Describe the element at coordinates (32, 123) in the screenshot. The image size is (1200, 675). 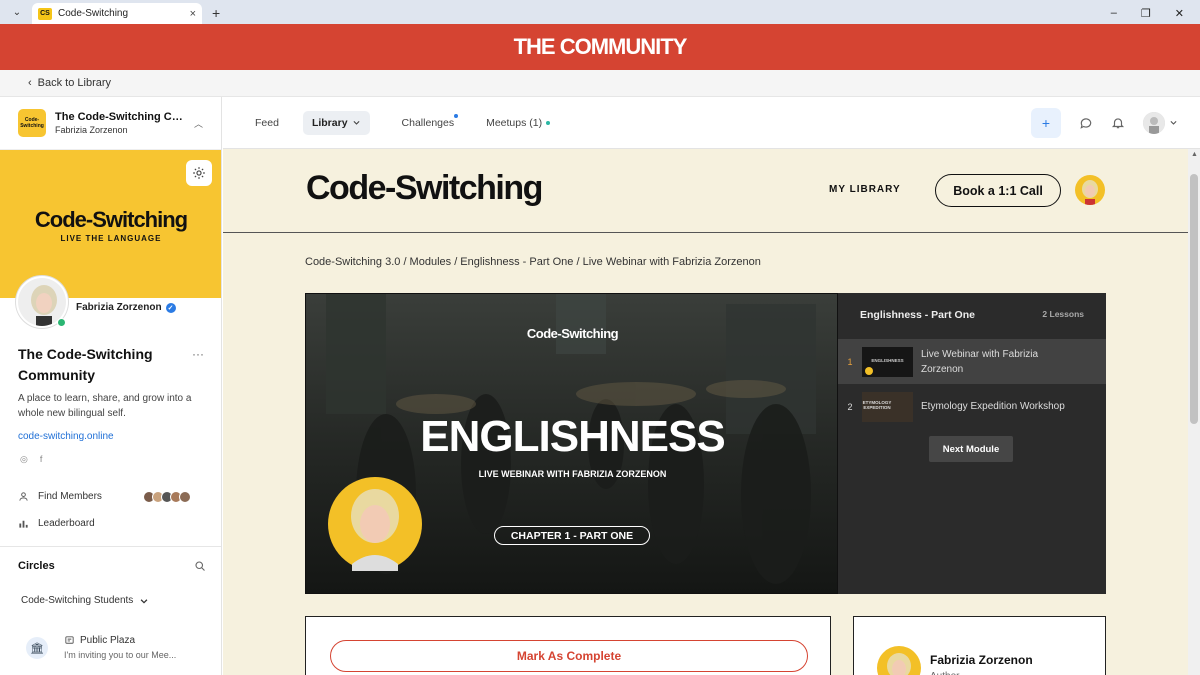
I see `community-logo: Code-Switching` at that location.